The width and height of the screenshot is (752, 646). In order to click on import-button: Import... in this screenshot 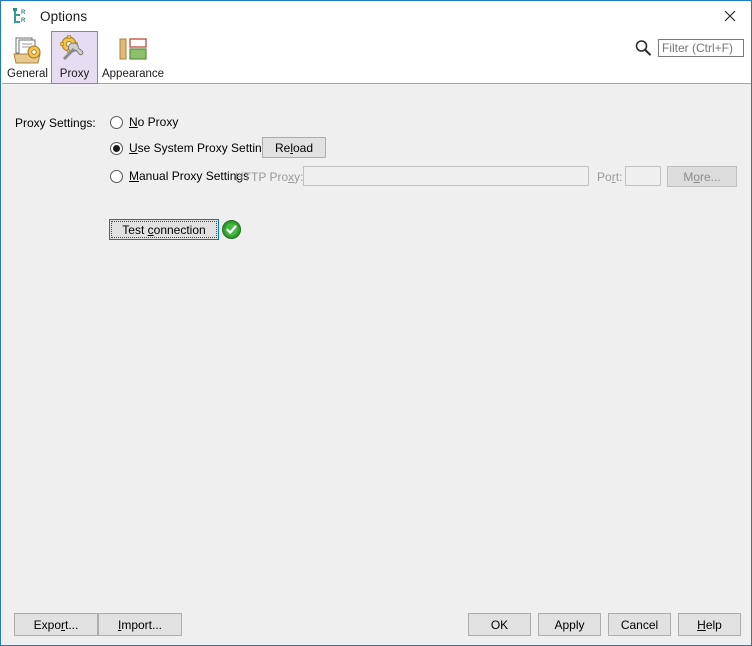, I will do `click(140, 624)`.